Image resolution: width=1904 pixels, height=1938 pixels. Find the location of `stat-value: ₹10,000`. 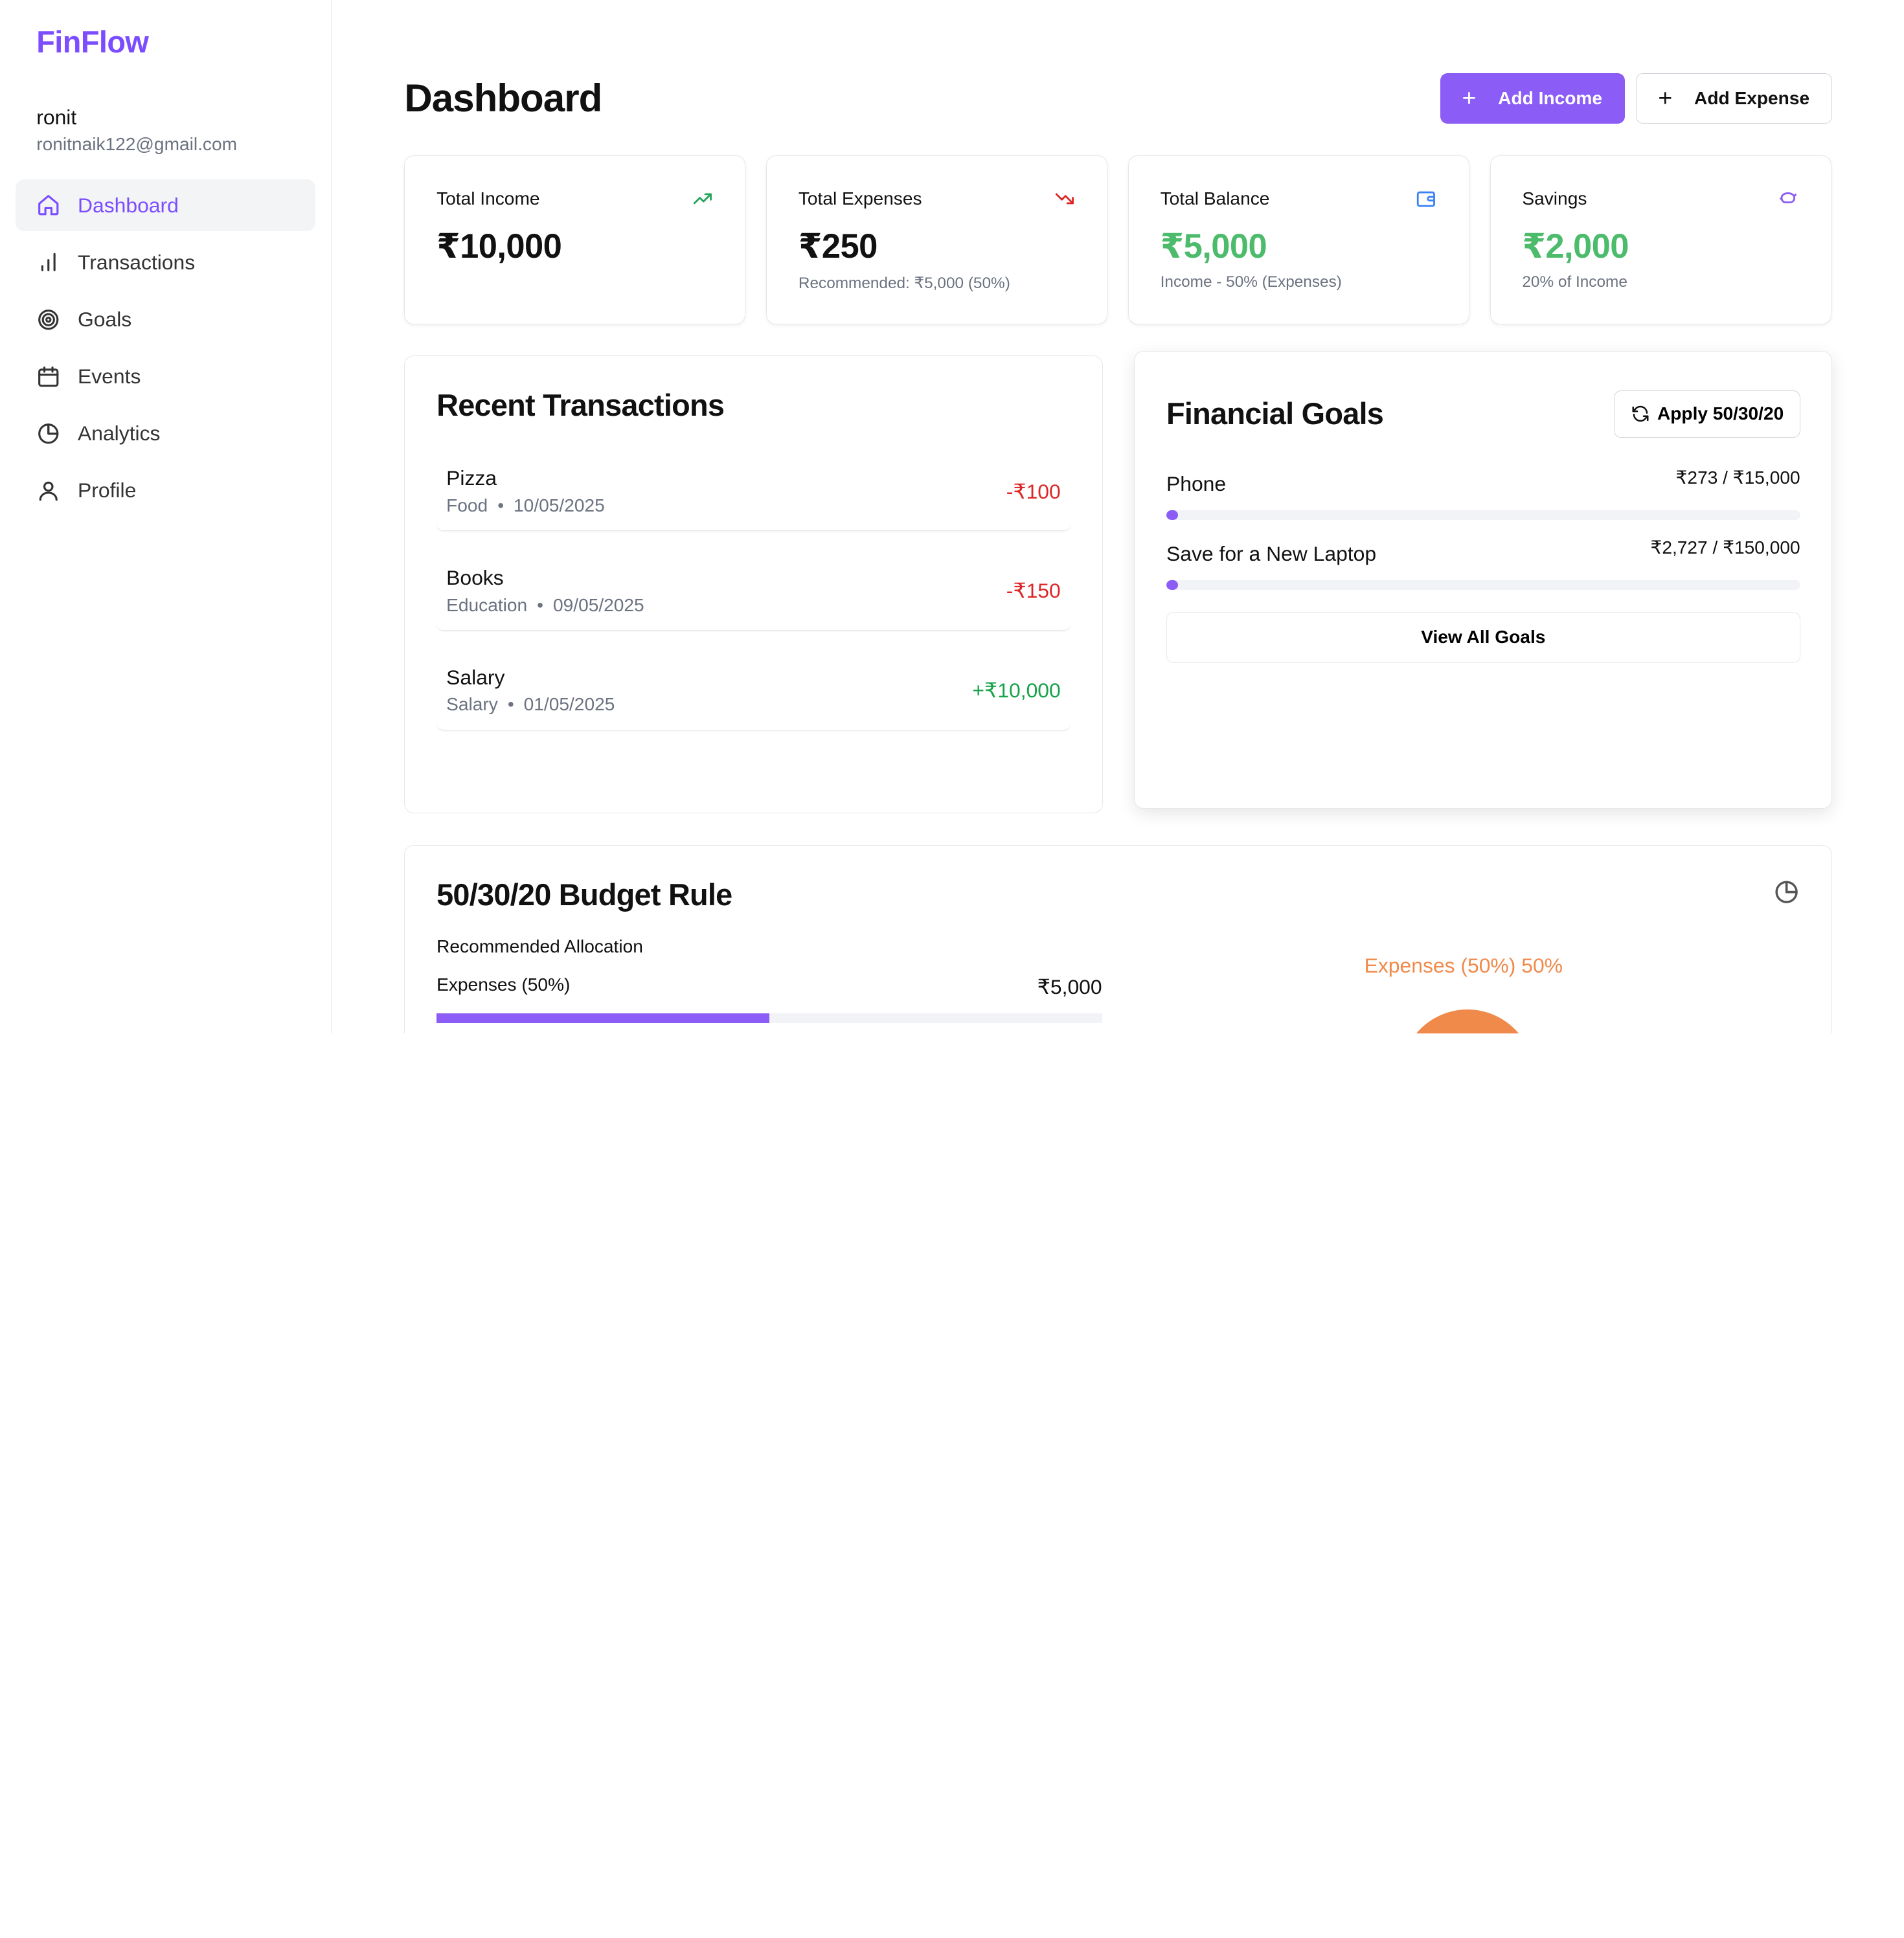

stat-value: ₹10,000 is located at coordinates (499, 246).